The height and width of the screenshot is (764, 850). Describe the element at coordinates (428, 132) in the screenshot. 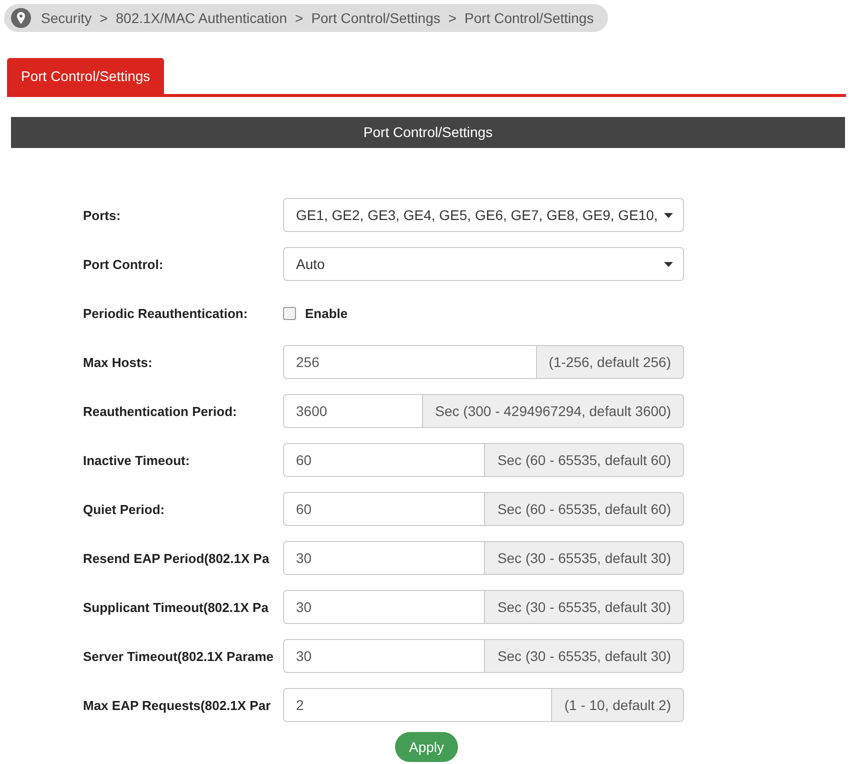

I see `panel-header: Port Control/Settings` at that location.